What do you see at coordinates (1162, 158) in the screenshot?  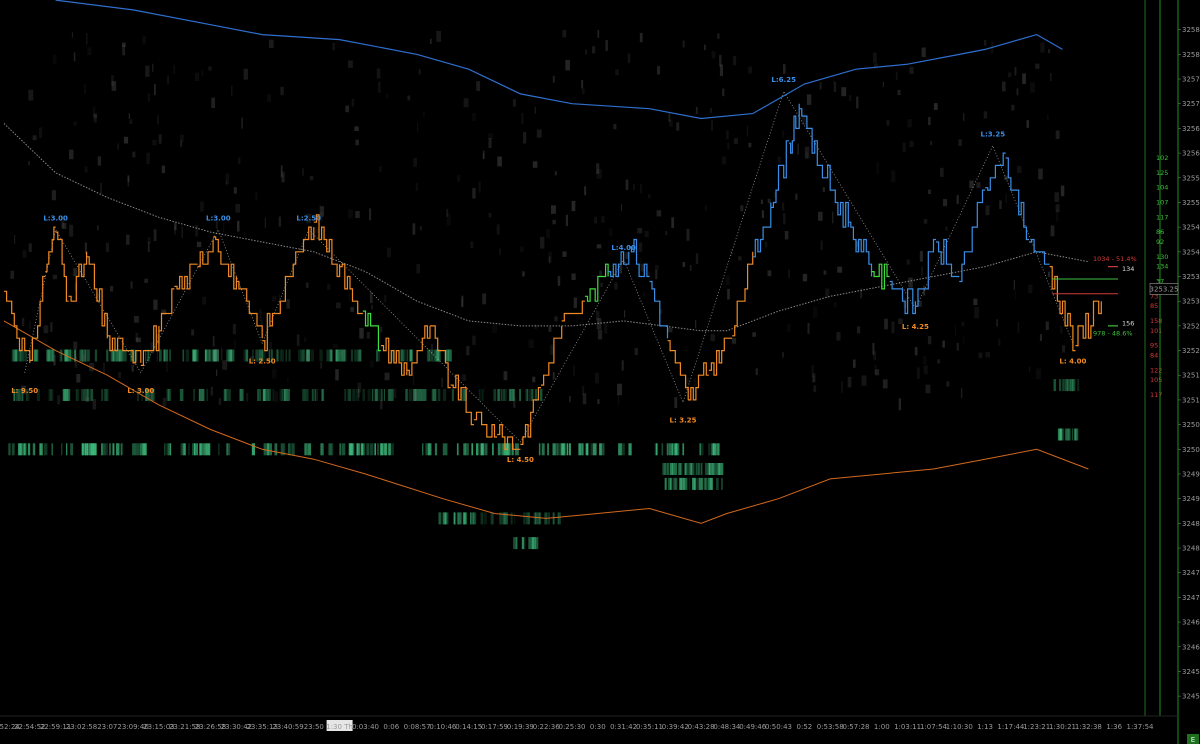 I see `ask-volume-value: 102` at bounding box center [1162, 158].